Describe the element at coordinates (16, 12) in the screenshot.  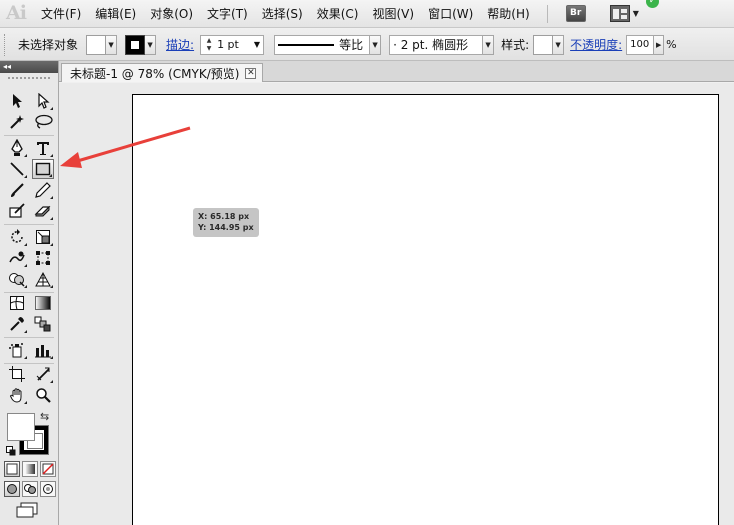
I see `app-logo: Ai` at that location.